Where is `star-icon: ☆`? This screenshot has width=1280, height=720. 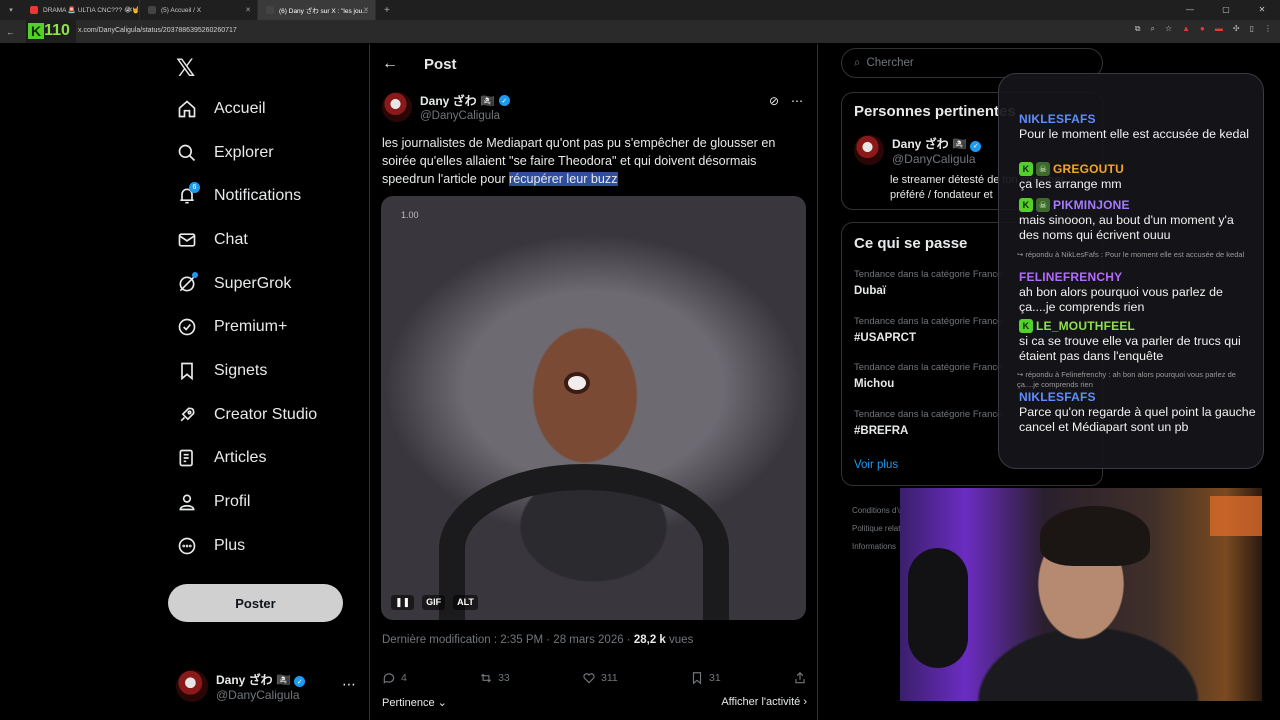
star-icon: ☆ is located at coordinates (1168, 29).